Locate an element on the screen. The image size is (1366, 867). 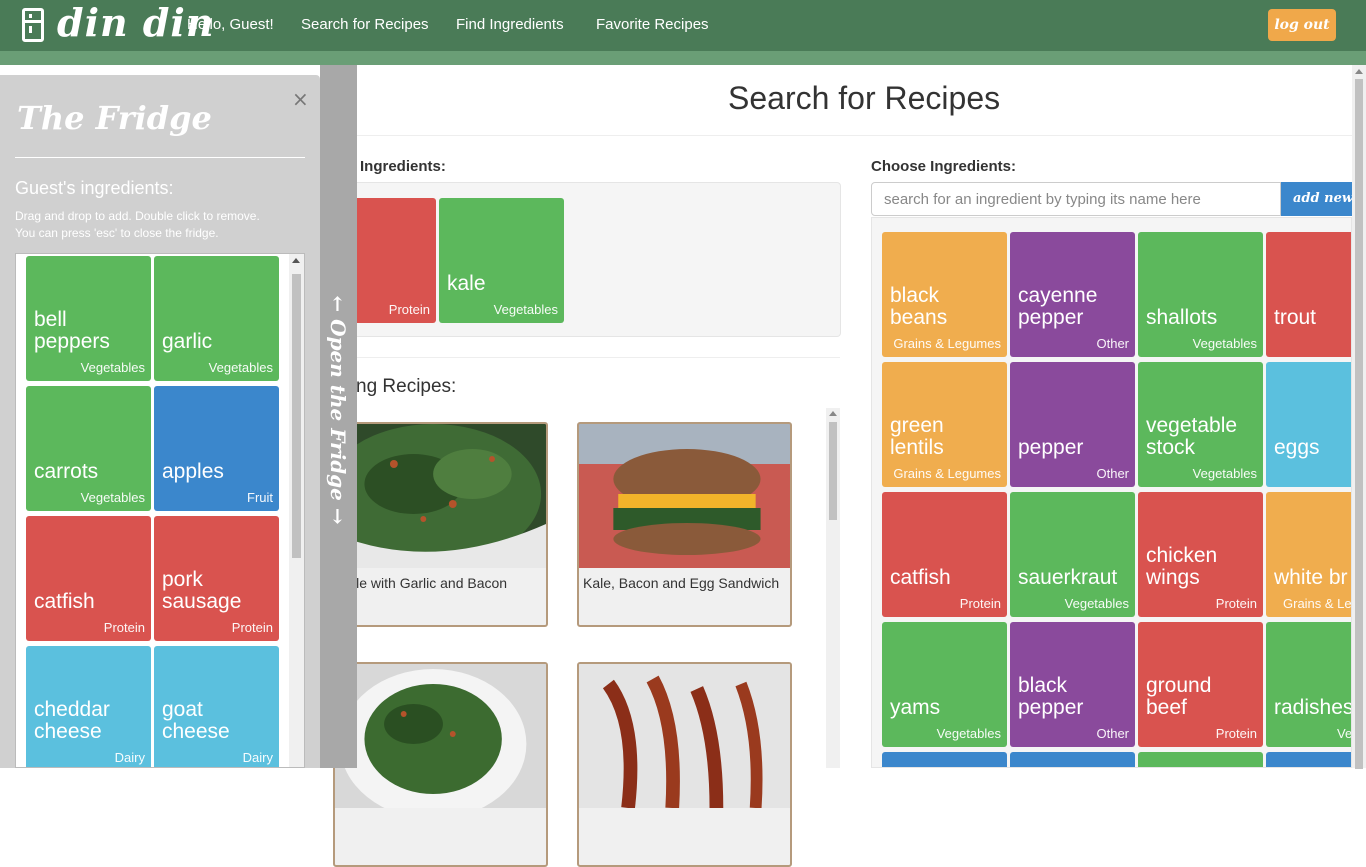
ingredient-tile: goat cheese Dairy is located at coordinates (216, 706).